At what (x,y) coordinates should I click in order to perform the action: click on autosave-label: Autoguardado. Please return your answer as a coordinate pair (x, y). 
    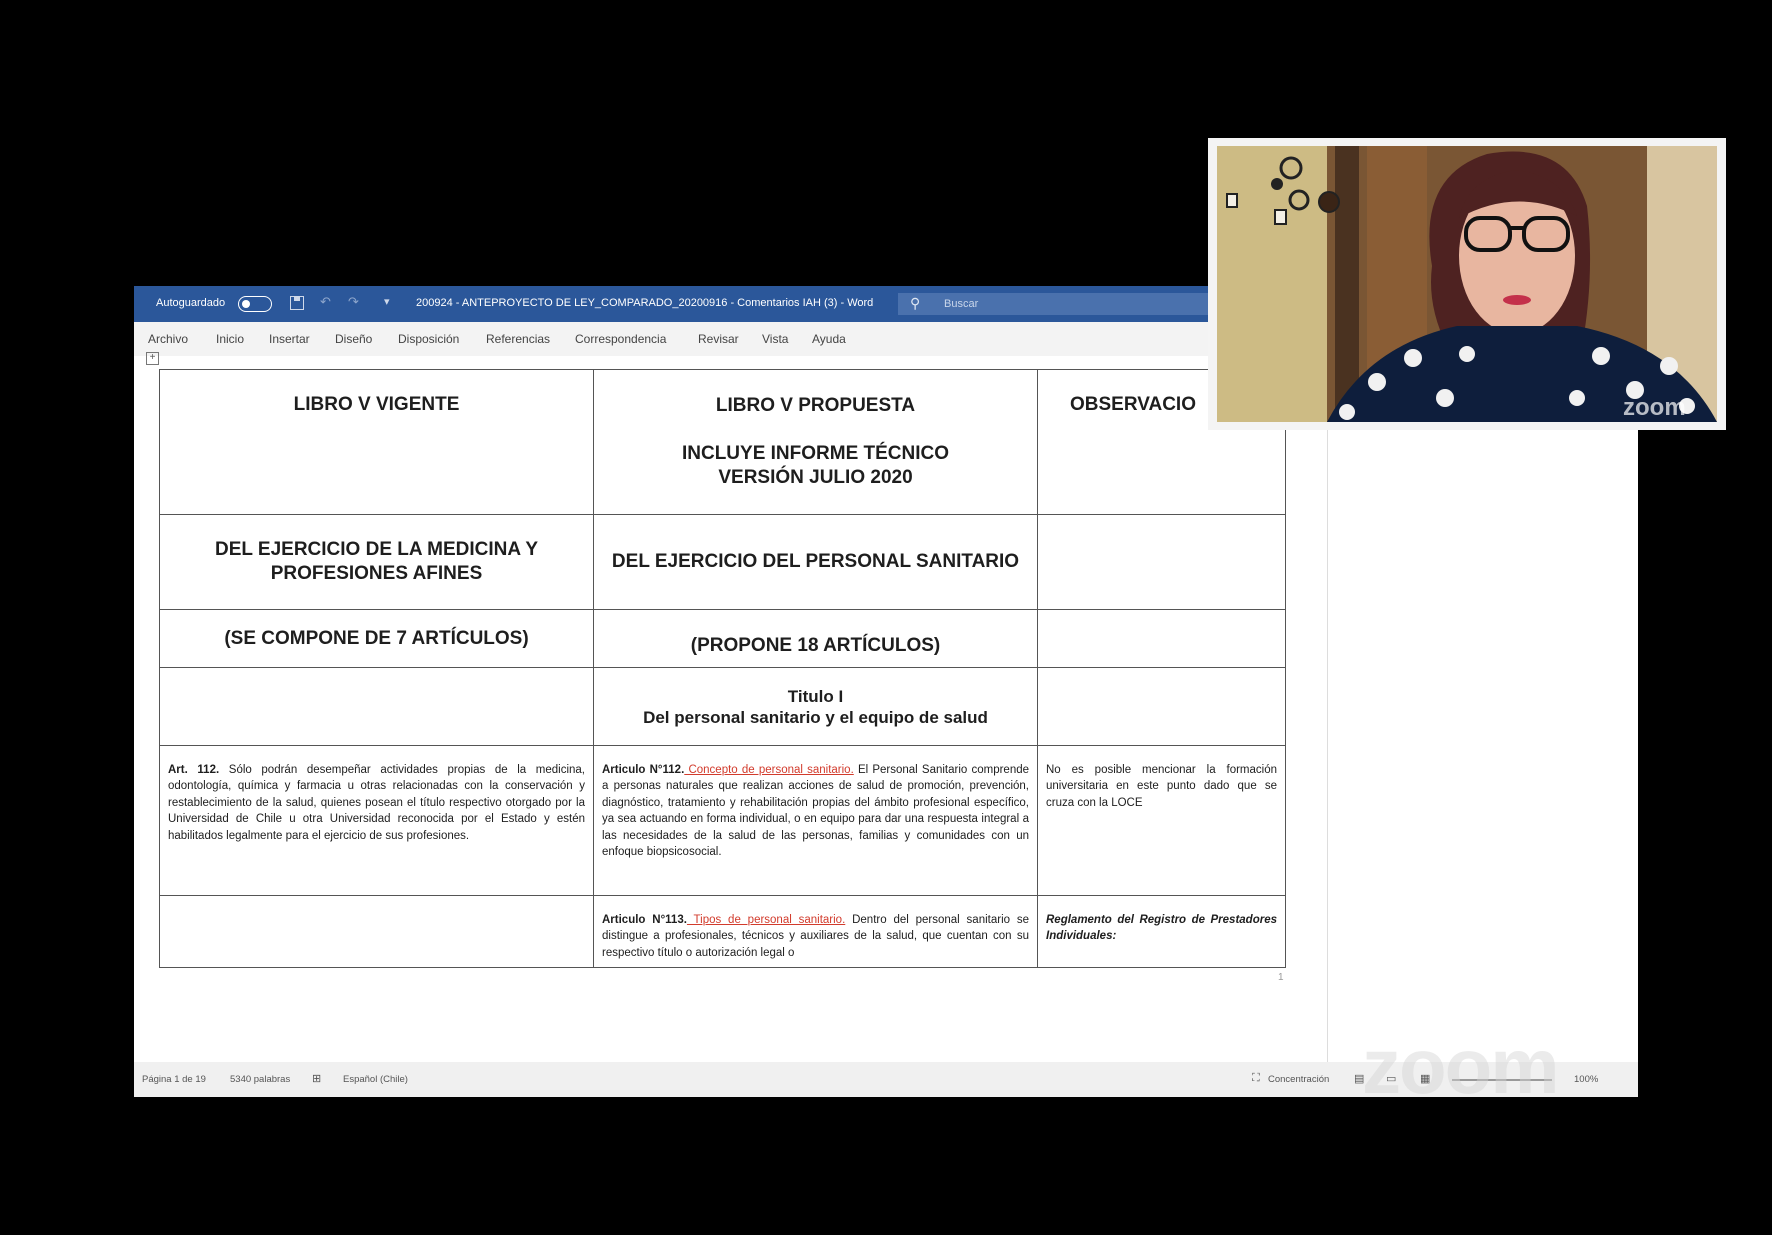
    Looking at the image, I should click on (191, 303).